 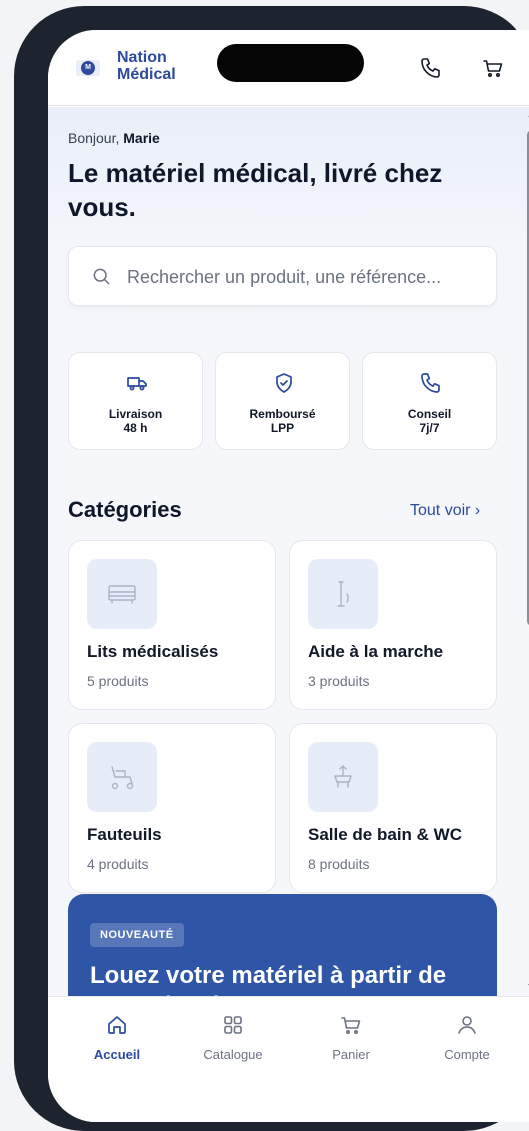 What do you see at coordinates (101, 276) in the screenshot?
I see `search-icon` at bounding box center [101, 276].